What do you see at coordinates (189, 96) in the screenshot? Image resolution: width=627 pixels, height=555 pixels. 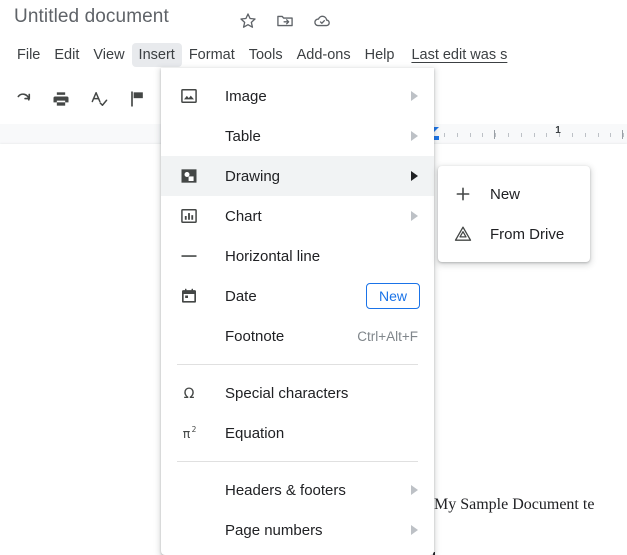 I see `image-icon` at bounding box center [189, 96].